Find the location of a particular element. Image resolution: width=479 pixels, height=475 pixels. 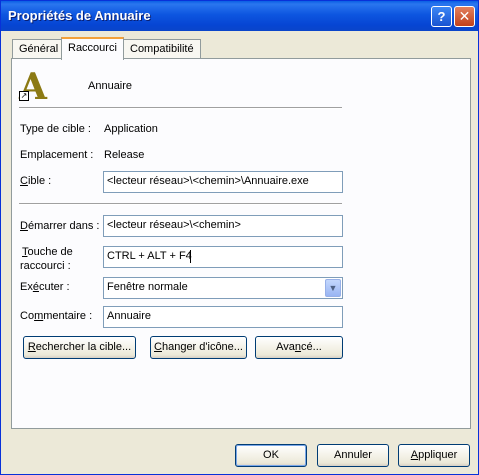

tab-compatibilite-label: Compatibilité is located at coordinates (162, 49).